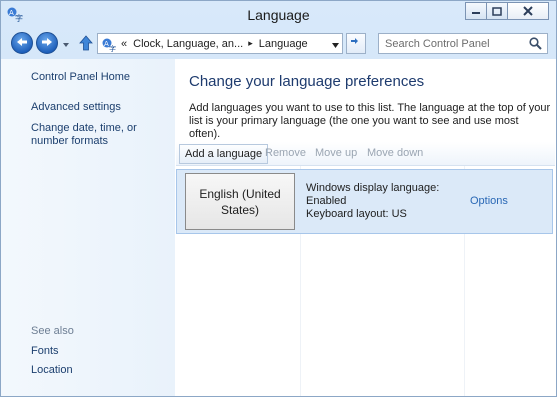 The height and width of the screenshot is (397, 557). I want to click on minimize-button, so click(476, 11).